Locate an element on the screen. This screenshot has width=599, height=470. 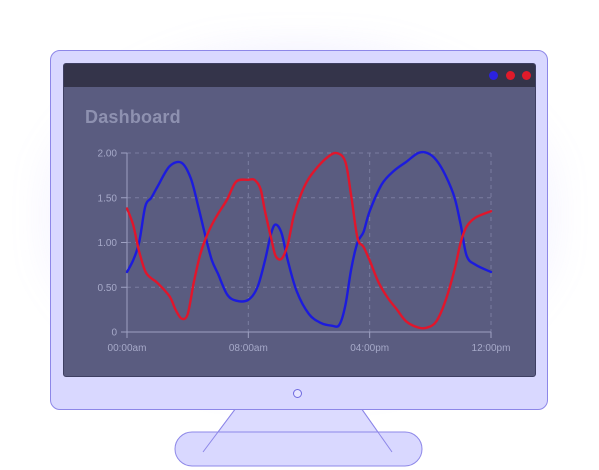
y-tick-label: 0 is located at coordinates (114, 333).